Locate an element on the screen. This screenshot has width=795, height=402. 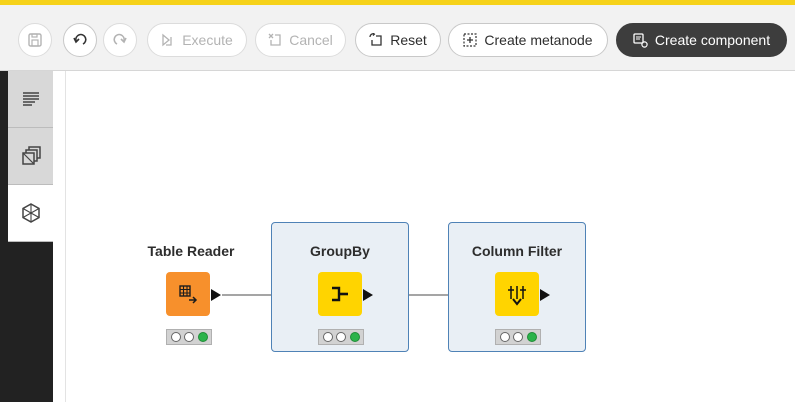
column-filter-icon is located at coordinates (517, 296).